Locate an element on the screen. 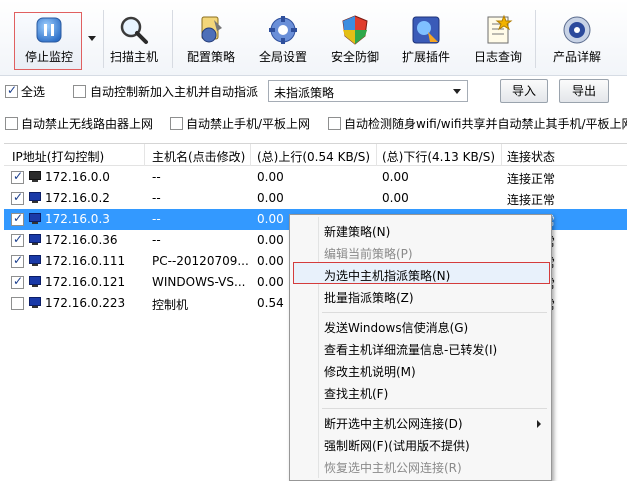 The image size is (627, 481). menu-batch-assign: 批量指派策略(Z) is located at coordinates (369, 297).